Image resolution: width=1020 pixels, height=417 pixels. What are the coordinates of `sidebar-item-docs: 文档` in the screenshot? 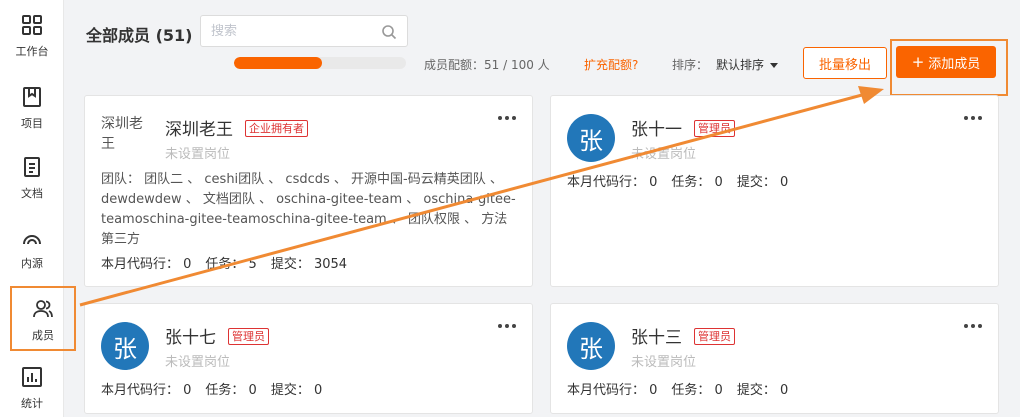 It's located at (32, 177).